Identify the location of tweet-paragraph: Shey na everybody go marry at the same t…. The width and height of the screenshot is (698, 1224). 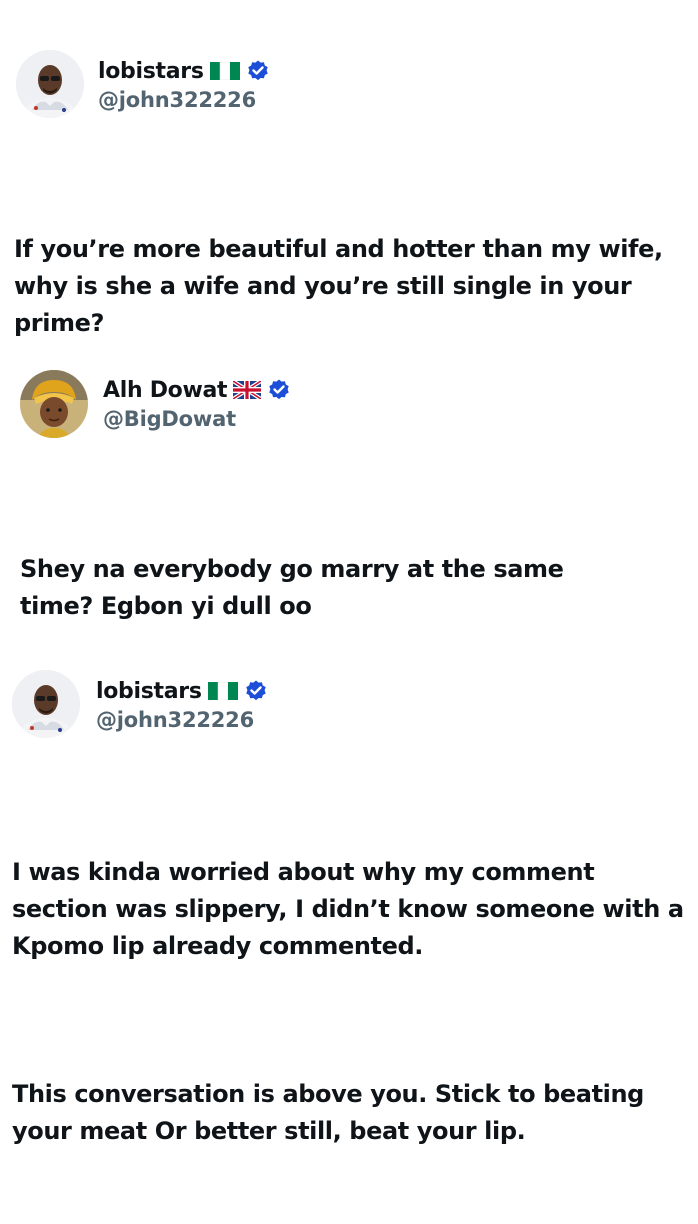
(296, 587).